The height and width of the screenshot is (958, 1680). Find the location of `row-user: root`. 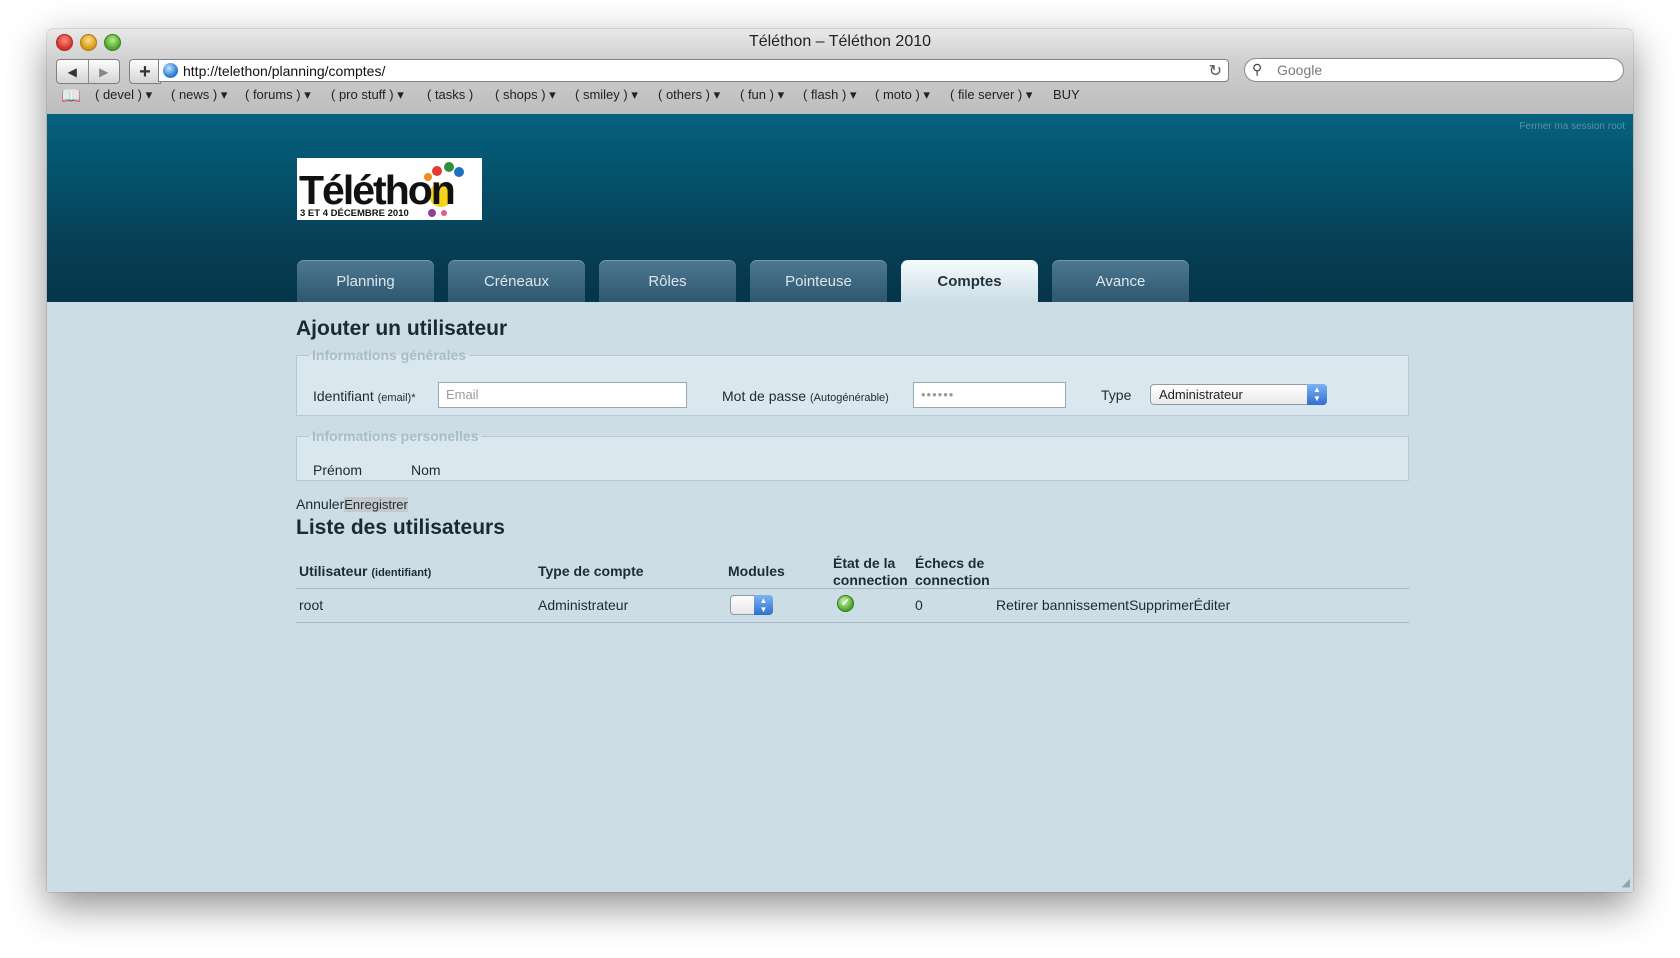

row-user: root is located at coordinates (311, 605).